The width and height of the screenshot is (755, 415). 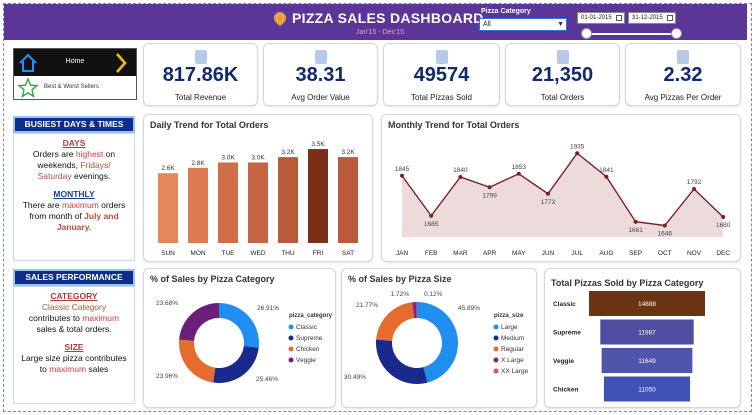 I want to click on slice-label: 25.46%, so click(x=267, y=379).